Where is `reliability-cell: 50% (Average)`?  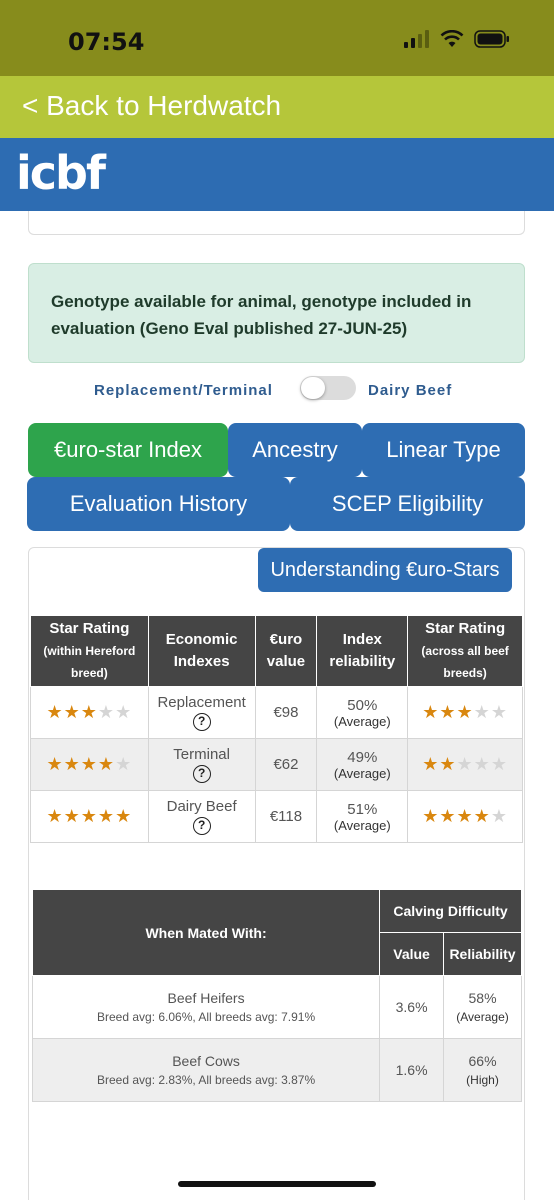 reliability-cell: 50% (Average) is located at coordinates (362, 712).